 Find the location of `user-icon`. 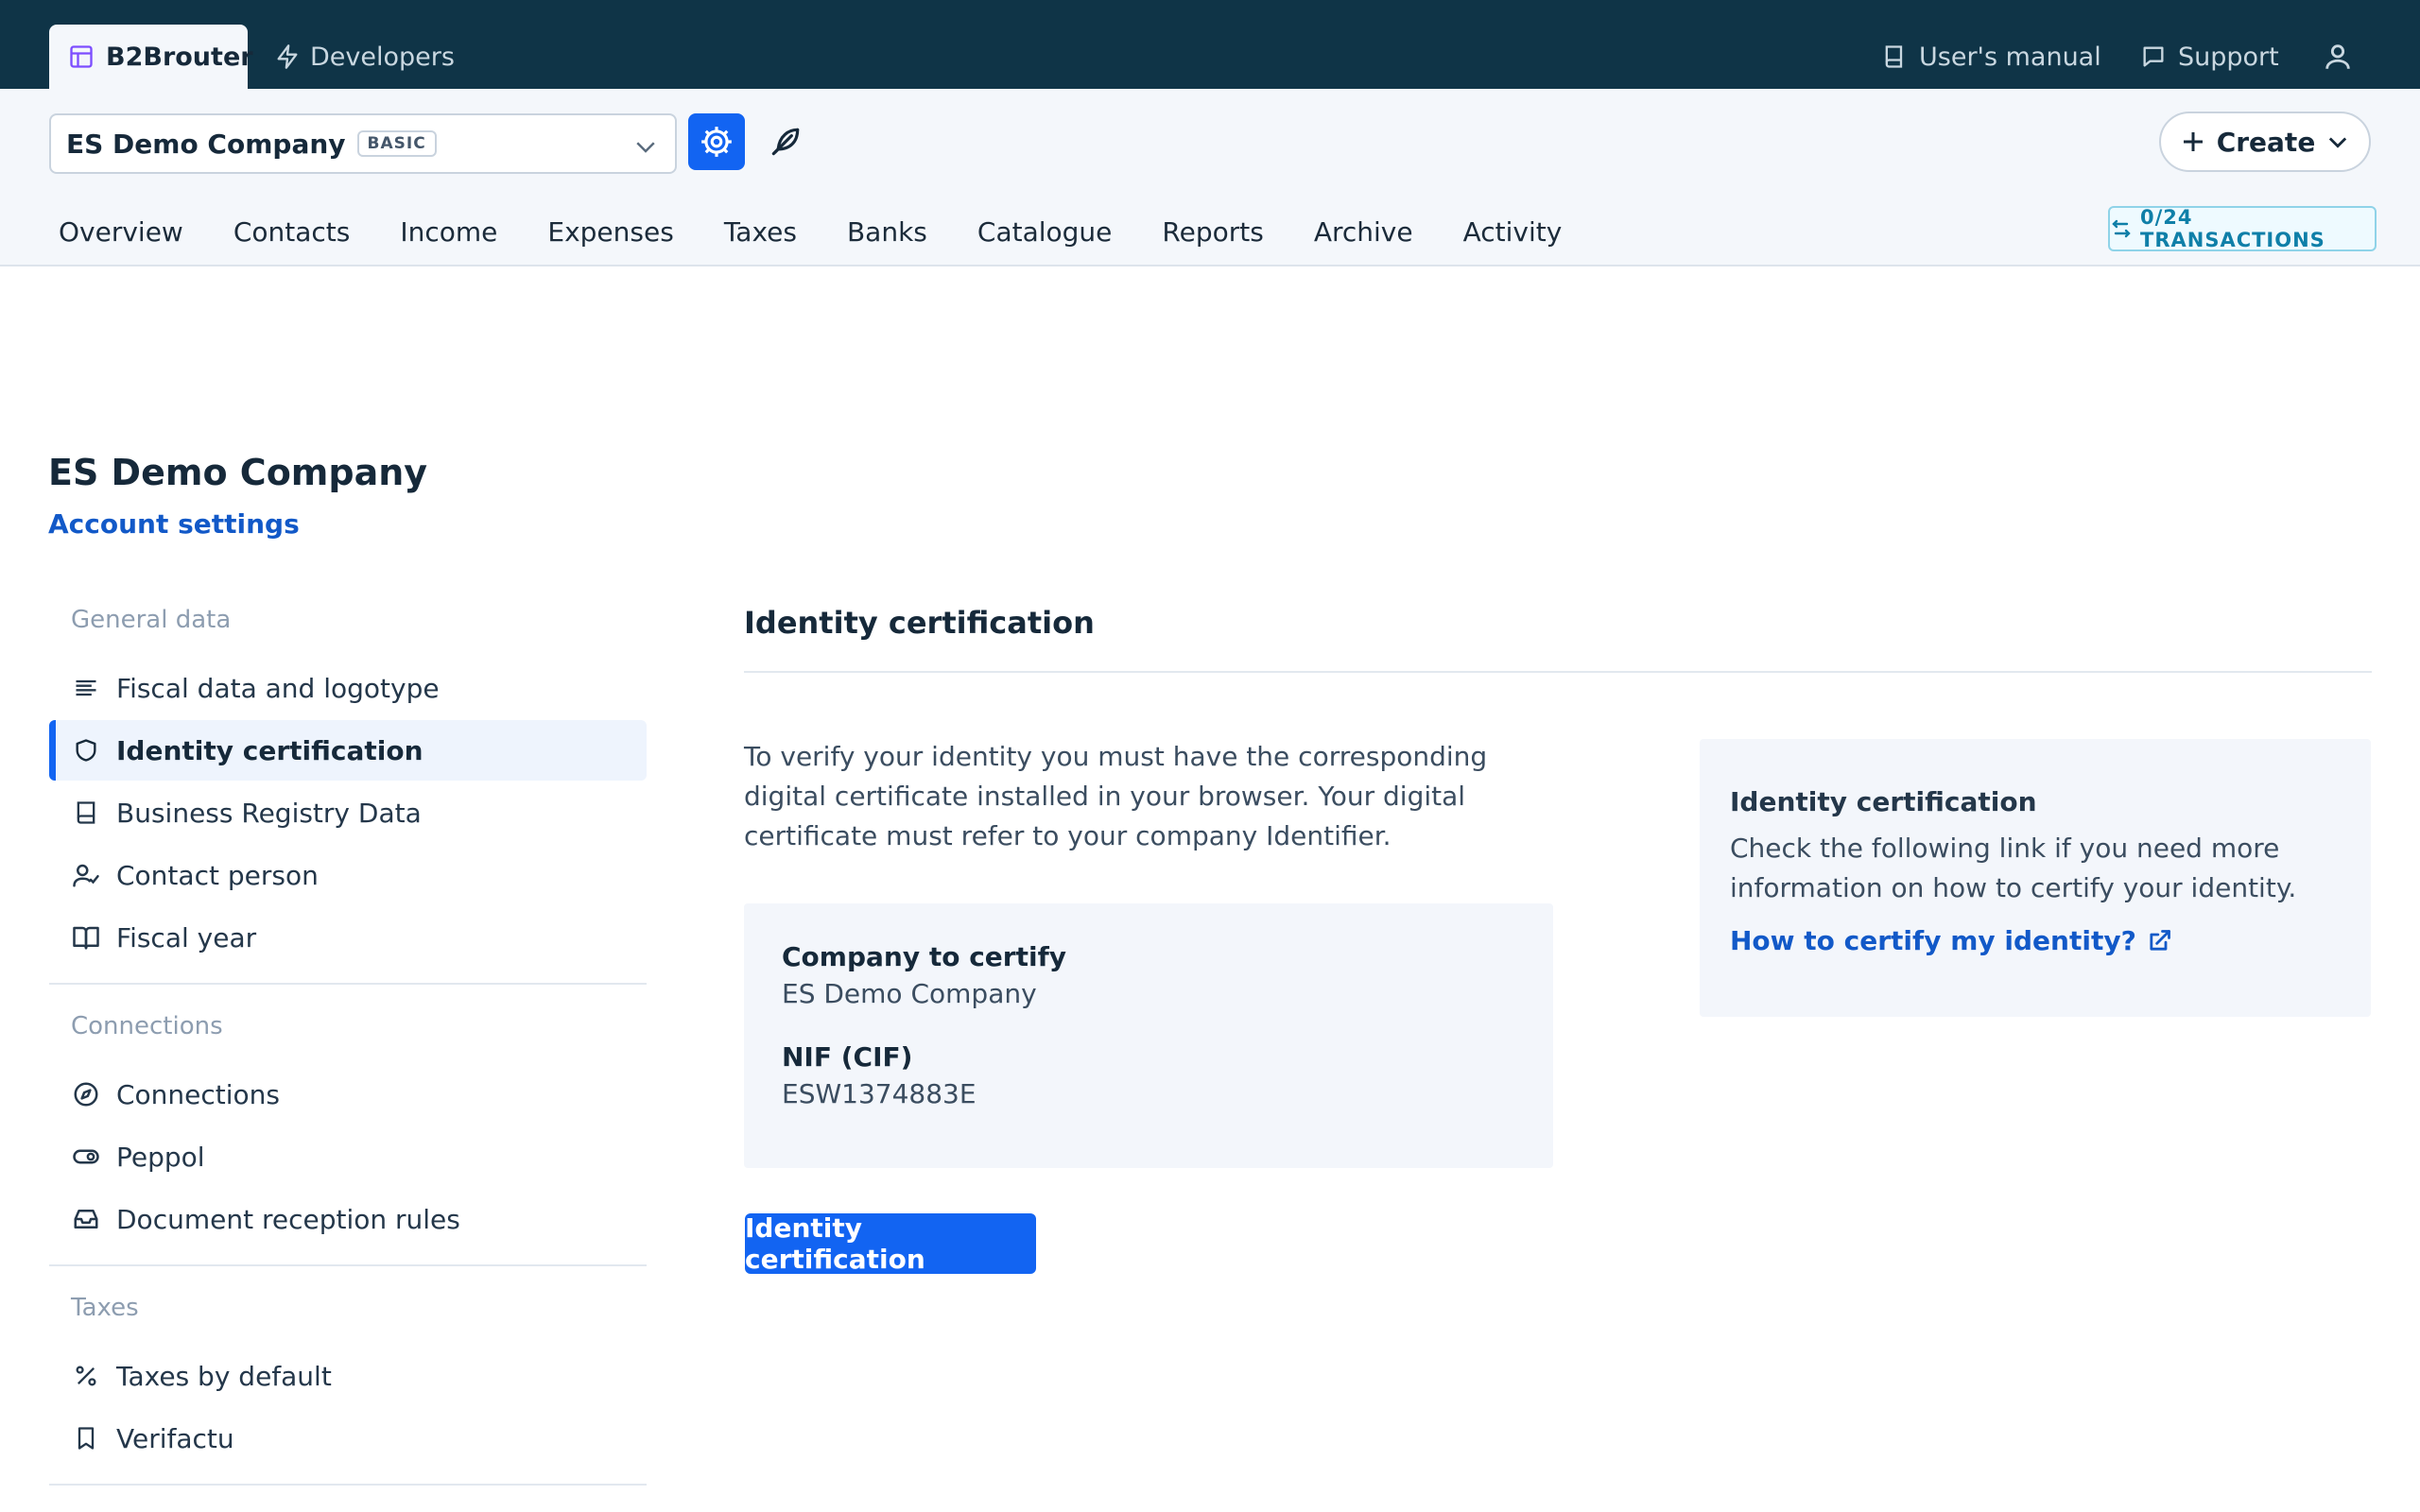

user-icon is located at coordinates (2338, 57).